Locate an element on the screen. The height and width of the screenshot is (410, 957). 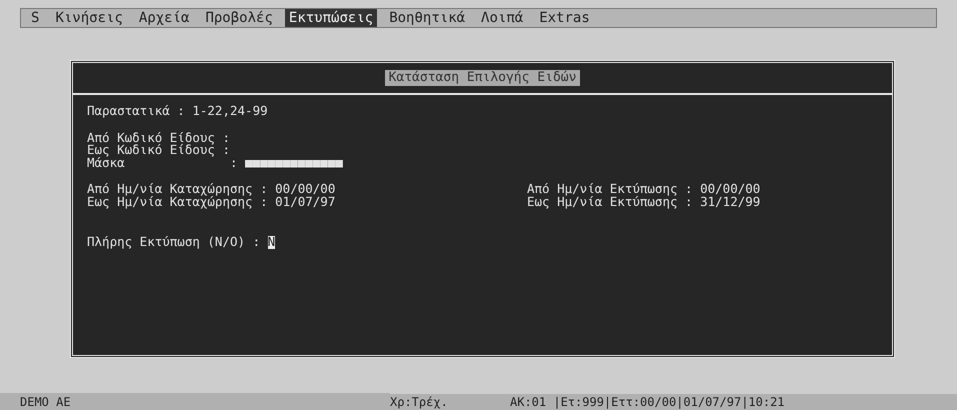
field-label: Μάσκα : is located at coordinates (162, 162).